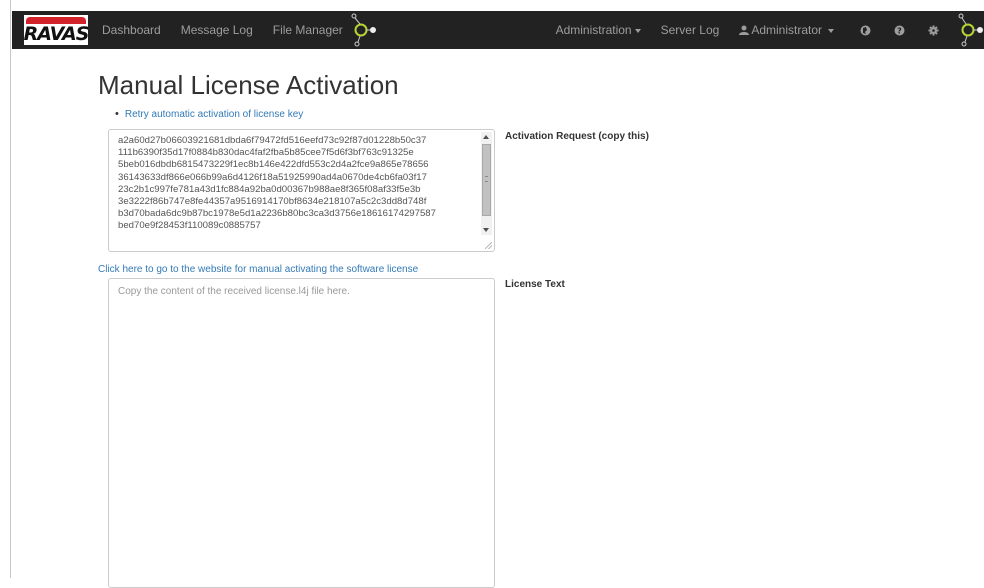  I want to click on logo-text: RAVAS, so click(56, 34).